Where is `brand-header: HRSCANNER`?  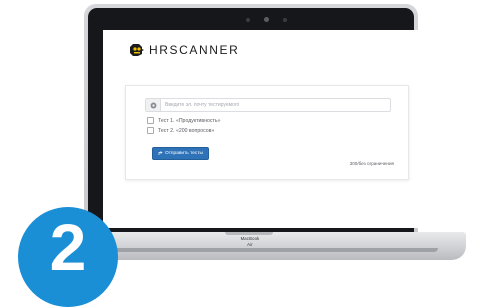
brand-header: HRSCANNER is located at coordinates (184, 50).